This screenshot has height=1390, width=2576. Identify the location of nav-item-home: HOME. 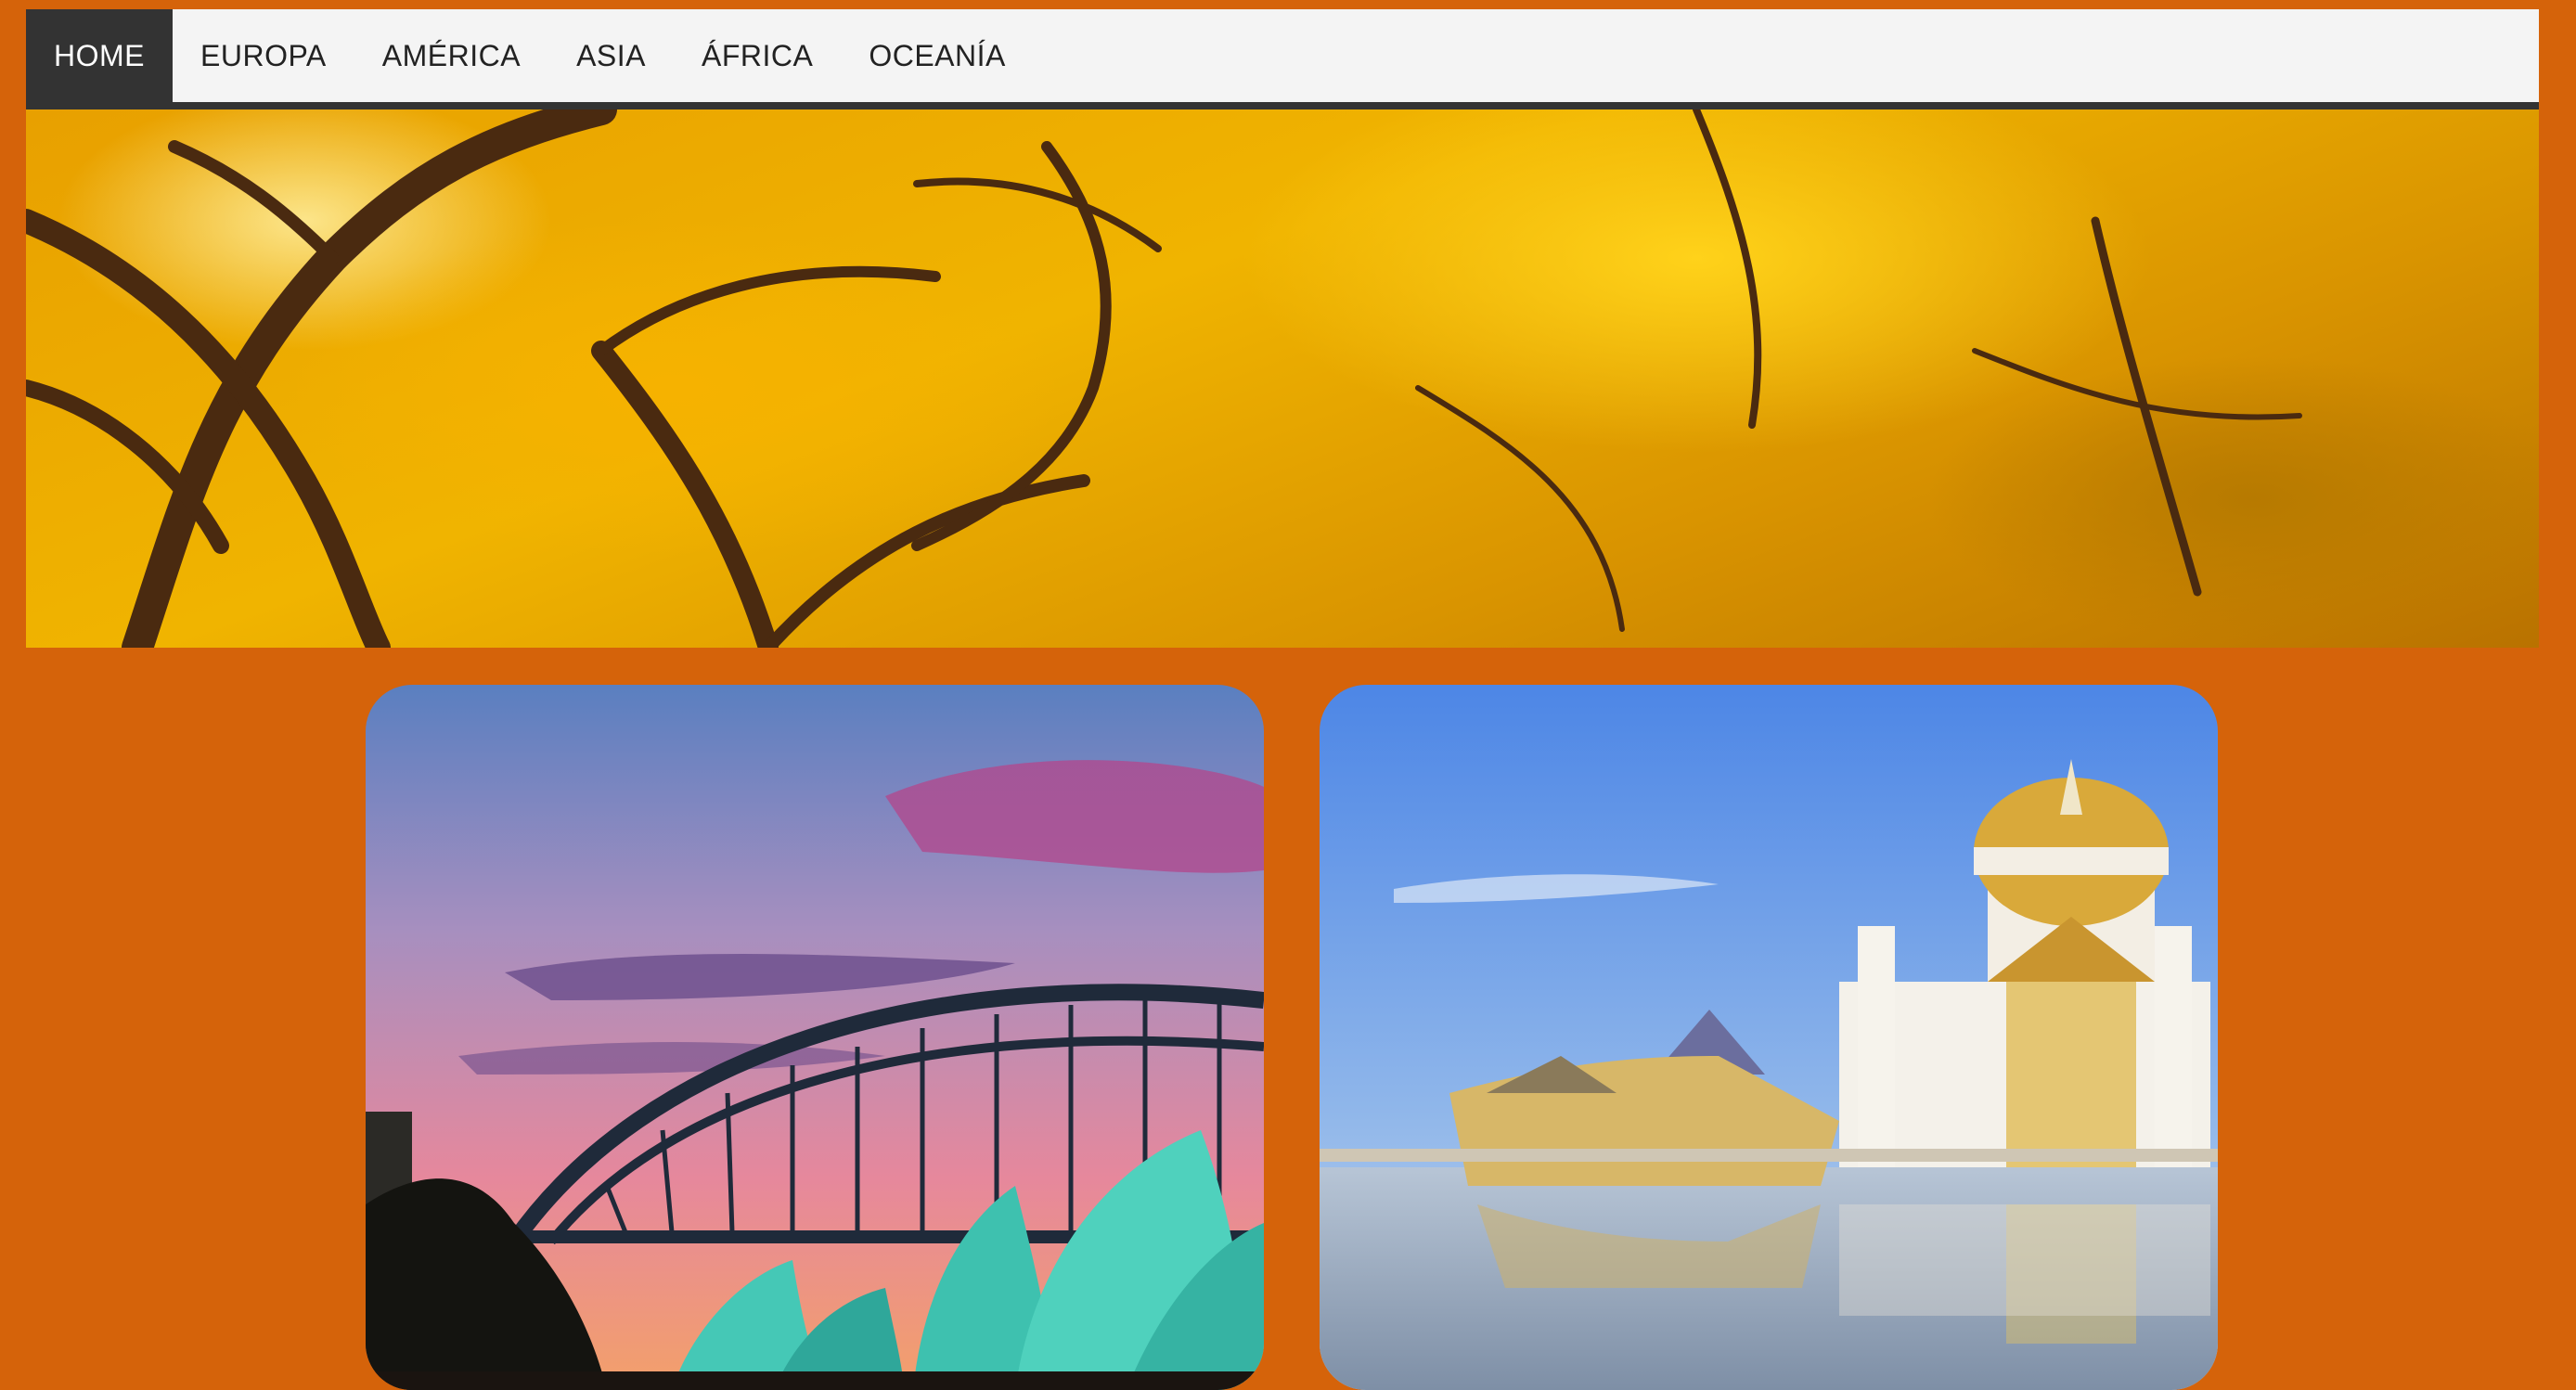
(99, 56).